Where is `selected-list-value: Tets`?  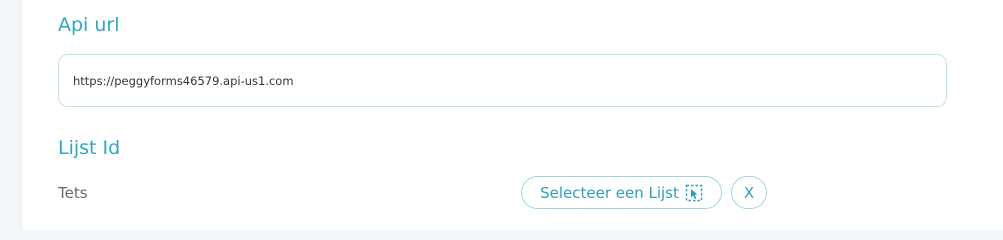
selected-list-value: Tets is located at coordinates (73, 193).